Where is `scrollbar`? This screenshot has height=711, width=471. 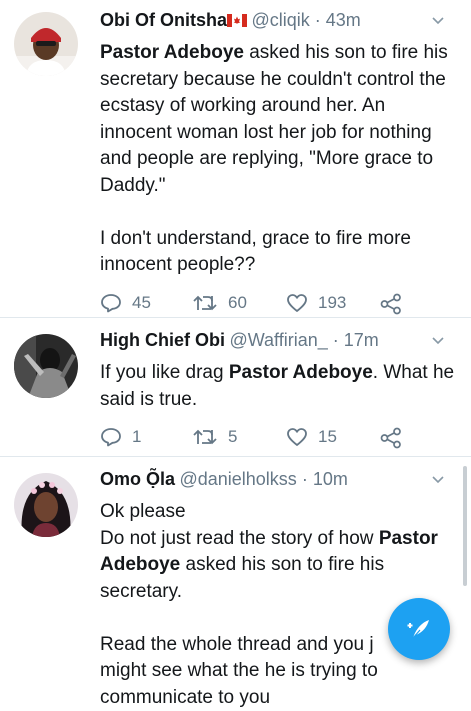
scrollbar is located at coordinates (465, 526).